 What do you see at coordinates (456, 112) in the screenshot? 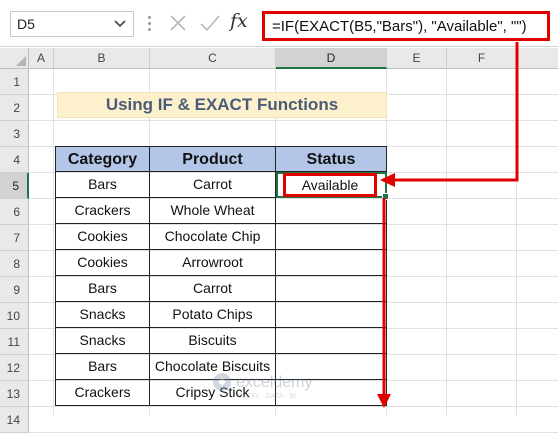
I see `formula-to-cell-arrow` at bounding box center [456, 112].